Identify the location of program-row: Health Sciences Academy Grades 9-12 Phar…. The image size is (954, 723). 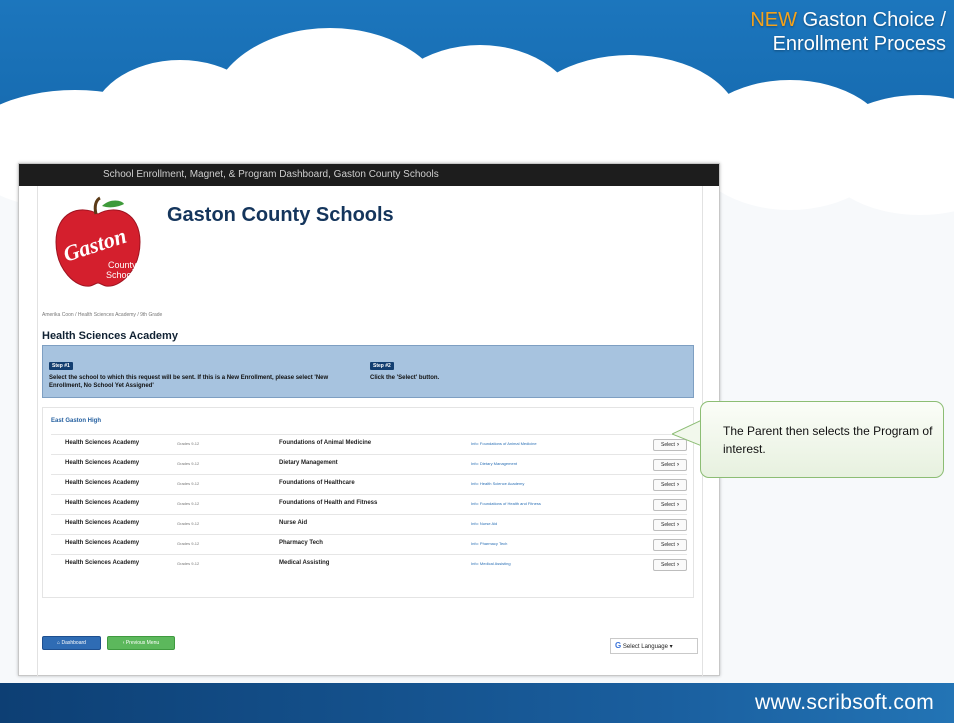
(369, 544).